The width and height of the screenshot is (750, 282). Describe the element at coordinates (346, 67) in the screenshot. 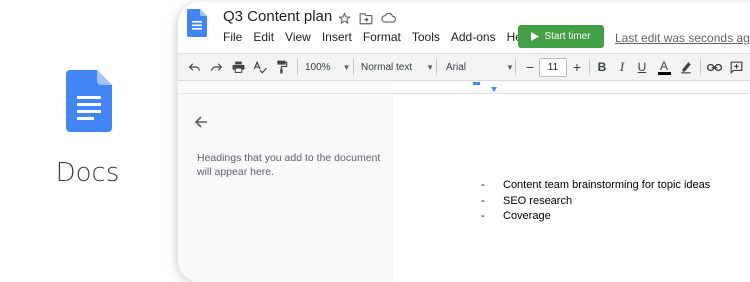

I see `zoom-caret-icon: ▼` at that location.